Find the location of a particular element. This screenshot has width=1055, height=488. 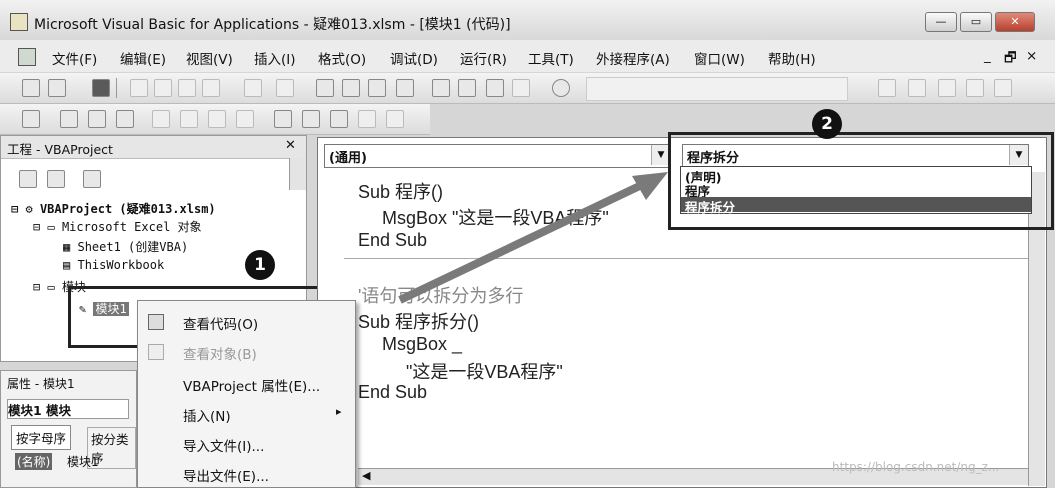

locals-icon is located at coordinates (283, 119).